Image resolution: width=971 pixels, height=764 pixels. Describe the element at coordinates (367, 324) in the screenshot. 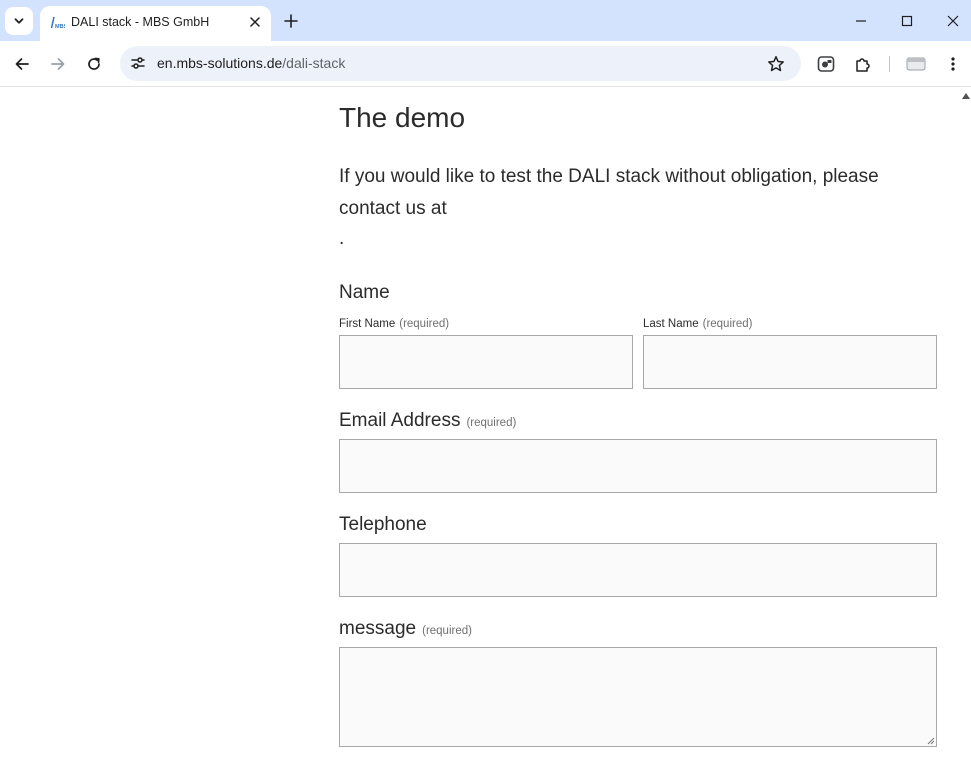

I see `first-name-label-text: First Name` at that location.